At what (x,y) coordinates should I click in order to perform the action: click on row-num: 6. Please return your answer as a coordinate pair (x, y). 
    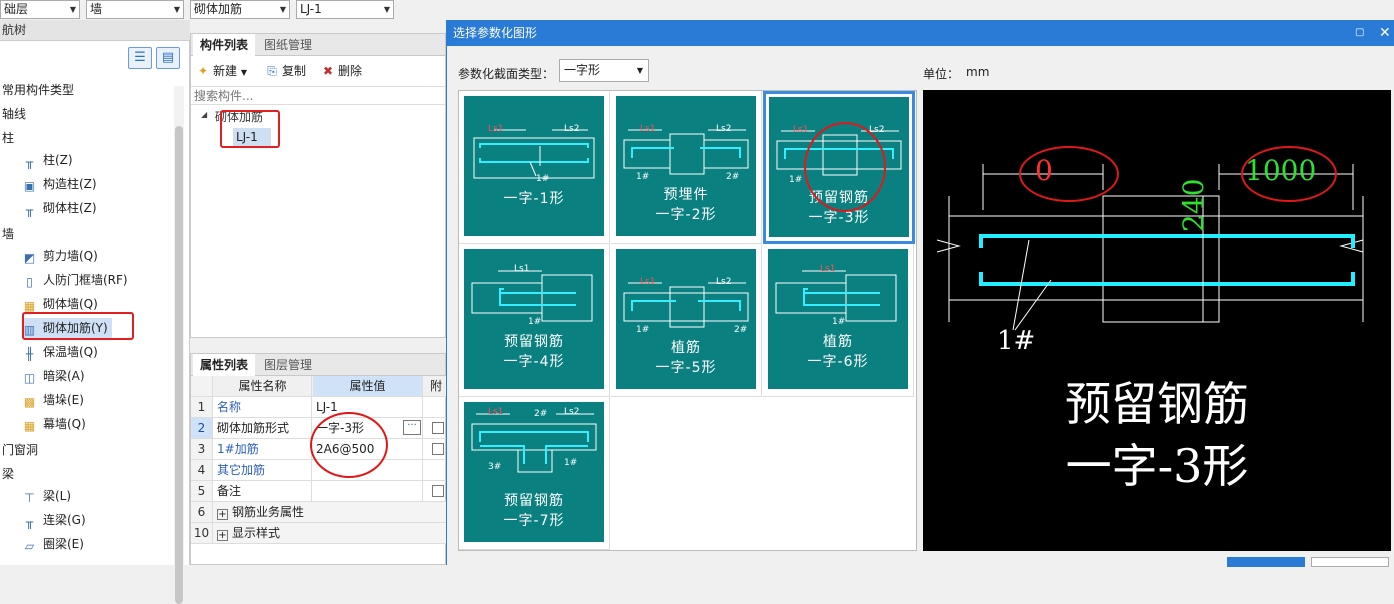
    Looking at the image, I should click on (202, 512).